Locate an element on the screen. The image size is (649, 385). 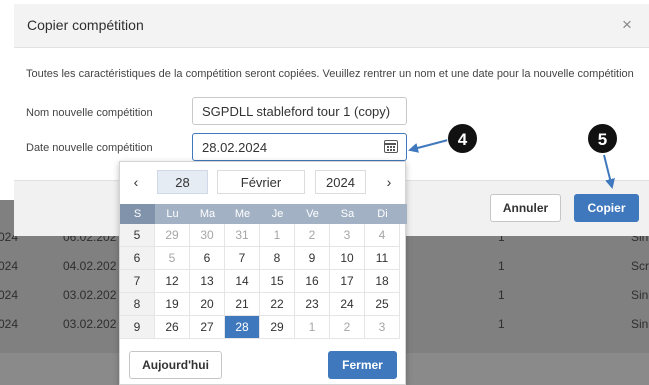
date-label: Date nouvelle compétition is located at coordinates (89, 148).